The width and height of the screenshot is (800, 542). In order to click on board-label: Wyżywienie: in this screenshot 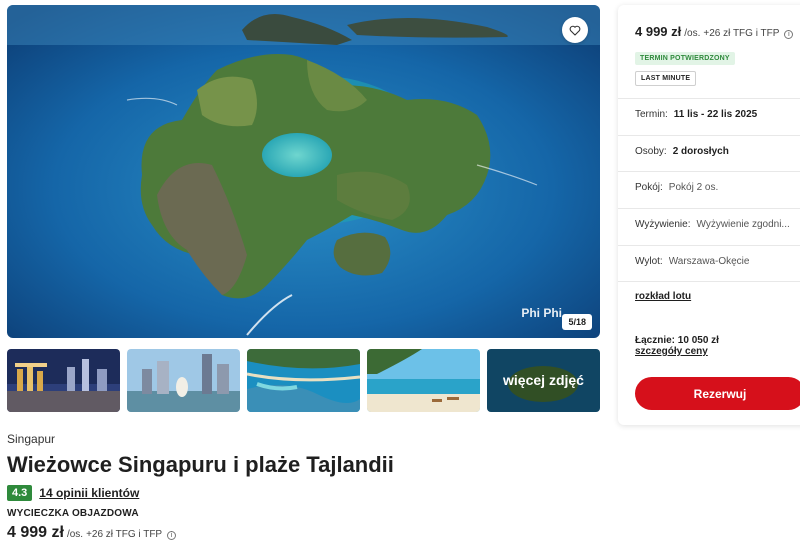, I will do `click(663, 224)`.